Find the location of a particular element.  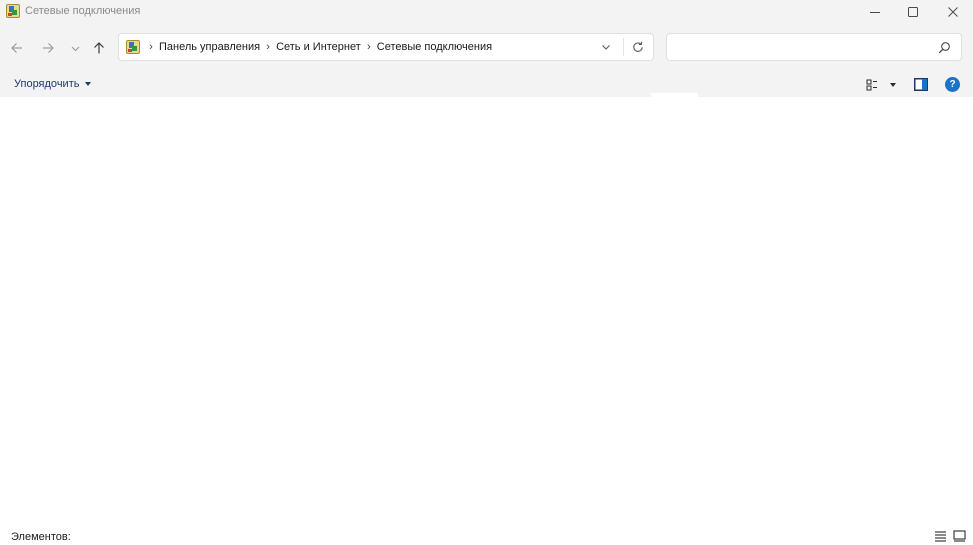

help-button: ? is located at coordinates (952, 84).